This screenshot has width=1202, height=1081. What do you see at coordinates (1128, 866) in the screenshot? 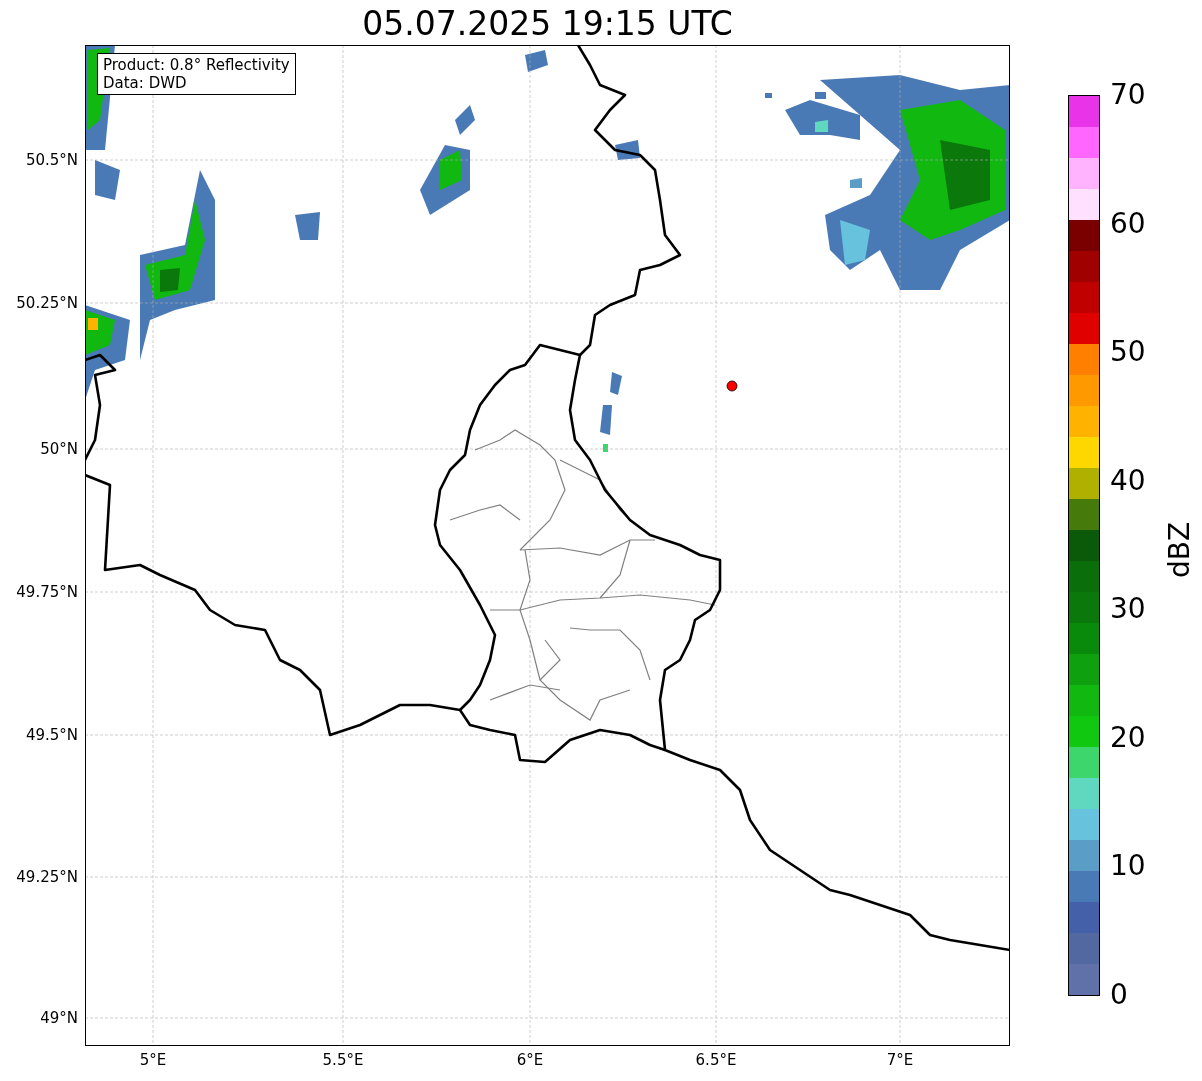
I see `colorbar-tick-label: 10` at bounding box center [1128, 866].